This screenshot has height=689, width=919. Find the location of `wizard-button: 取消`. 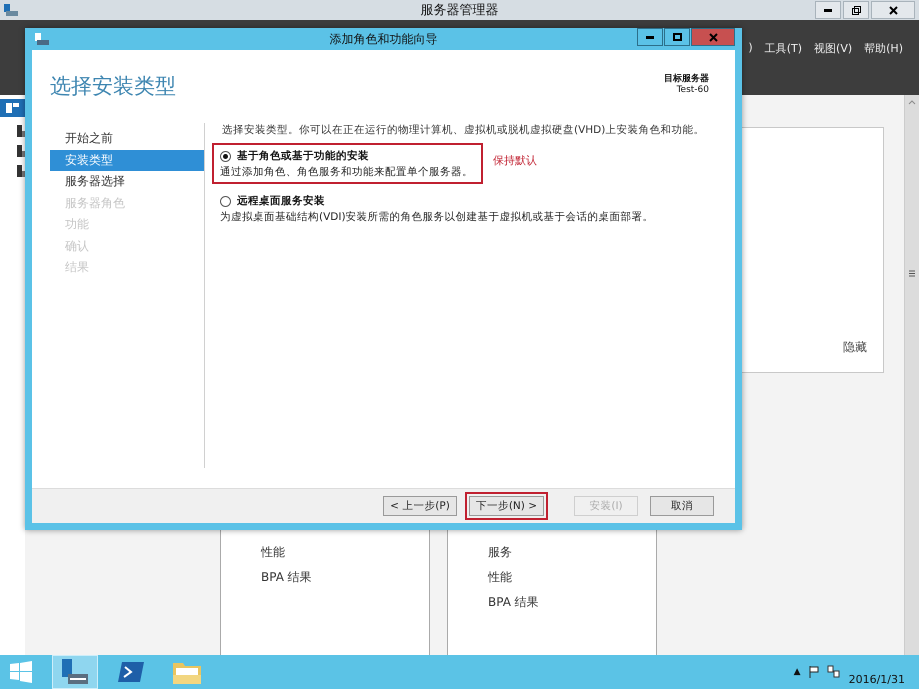

wizard-button: 取消 is located at coordinates (682, 506).